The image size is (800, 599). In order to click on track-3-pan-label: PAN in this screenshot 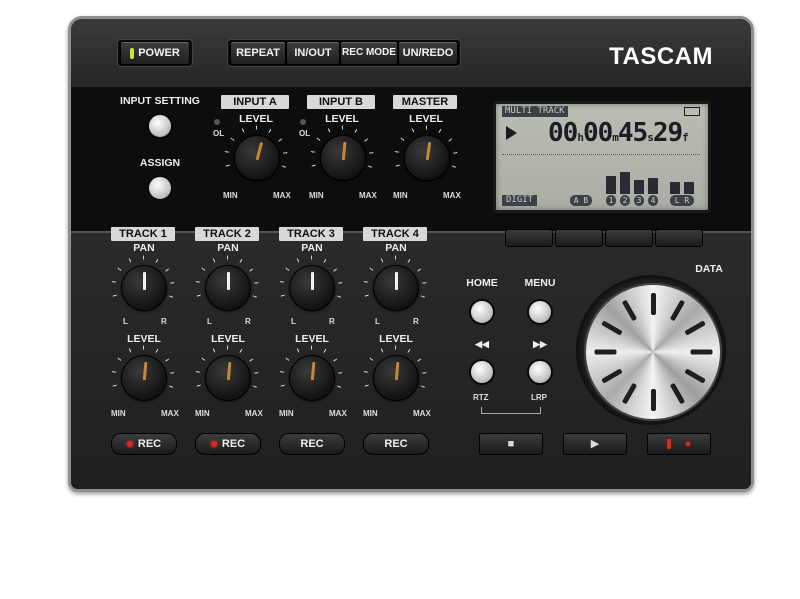, I will do `click(312, 248)`.